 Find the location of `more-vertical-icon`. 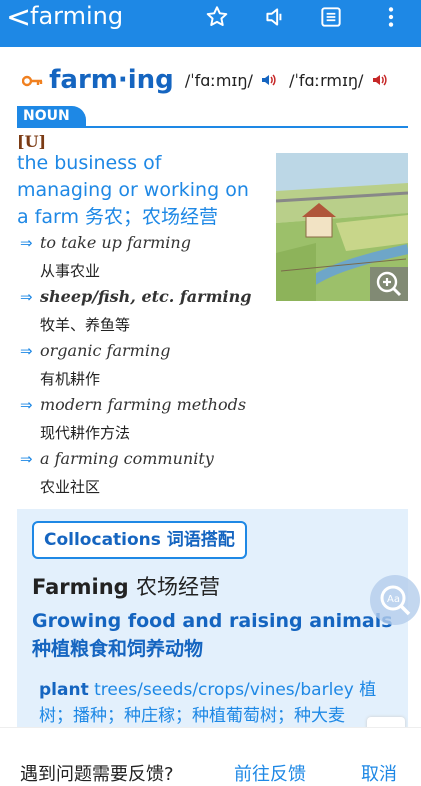

more-vertical-icon is located at coordinates (391, 17).